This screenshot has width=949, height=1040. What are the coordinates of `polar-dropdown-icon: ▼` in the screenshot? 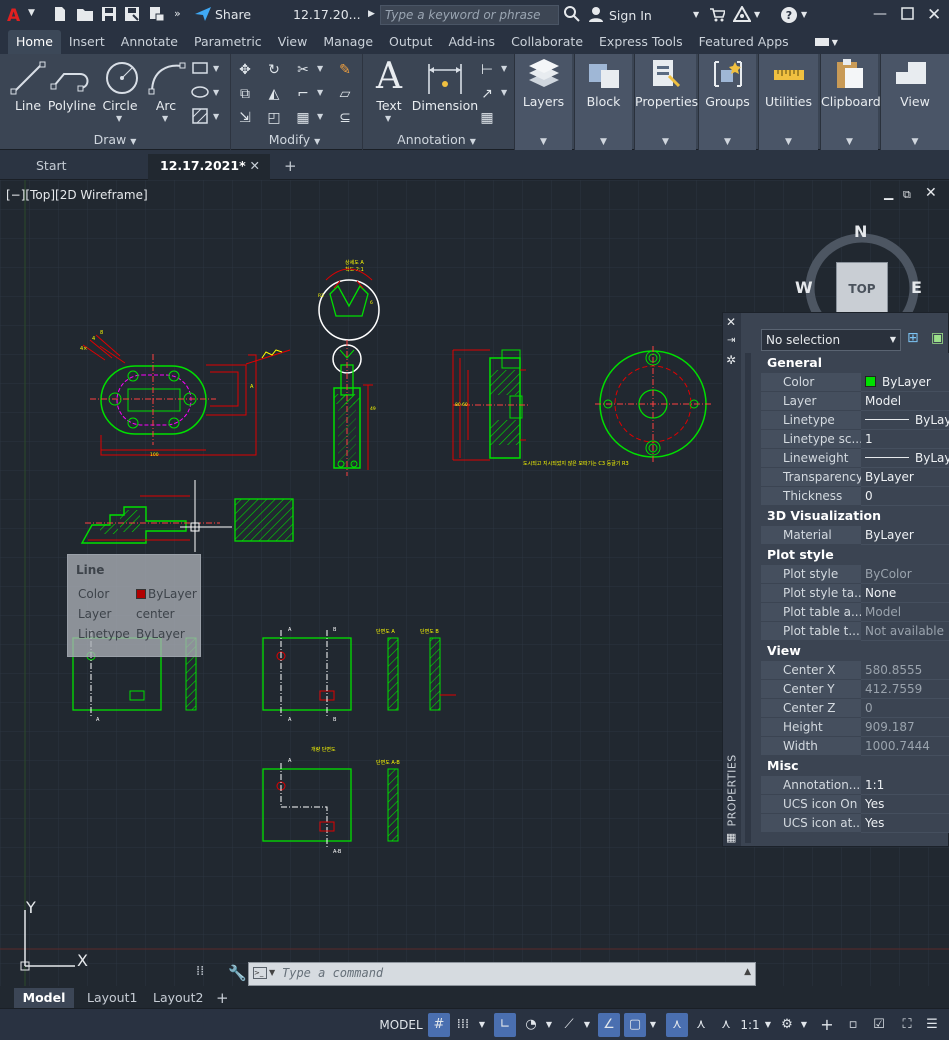 It's located at (549, 1025).